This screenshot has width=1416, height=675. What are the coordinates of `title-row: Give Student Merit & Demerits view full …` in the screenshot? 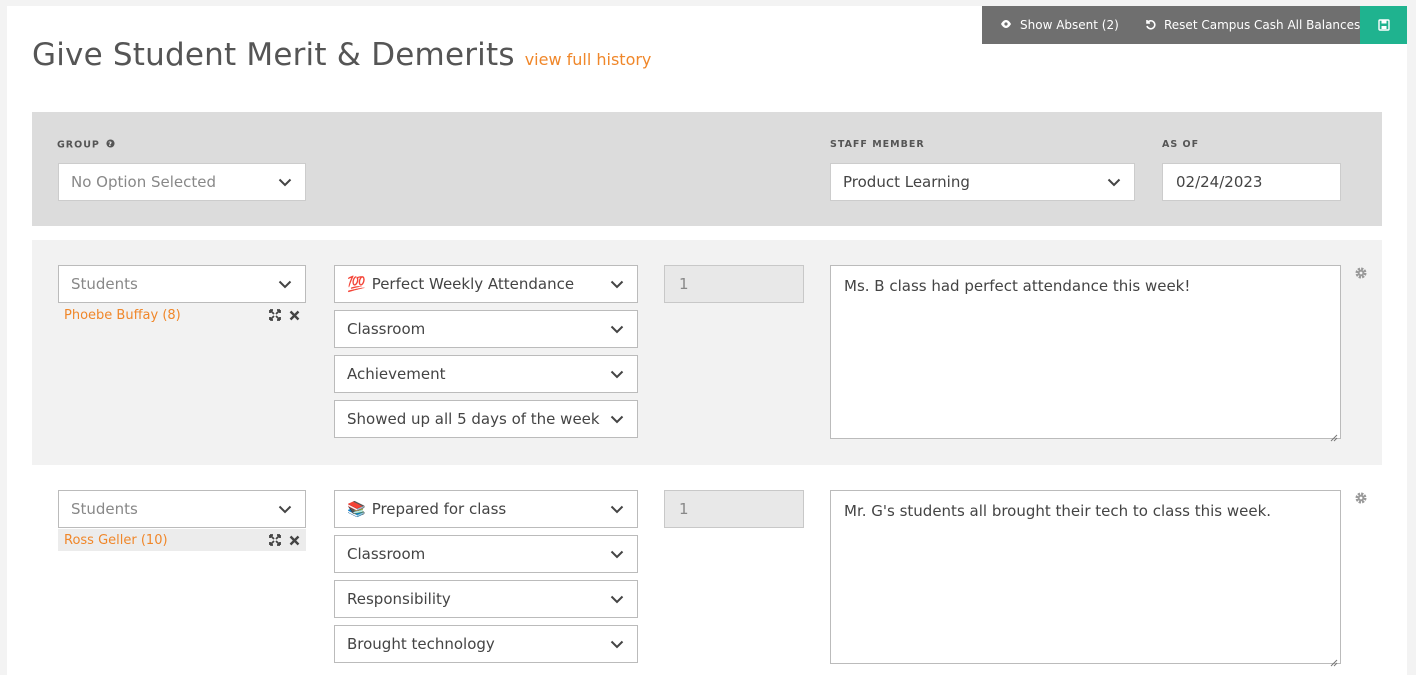 It's located at (341, 55).